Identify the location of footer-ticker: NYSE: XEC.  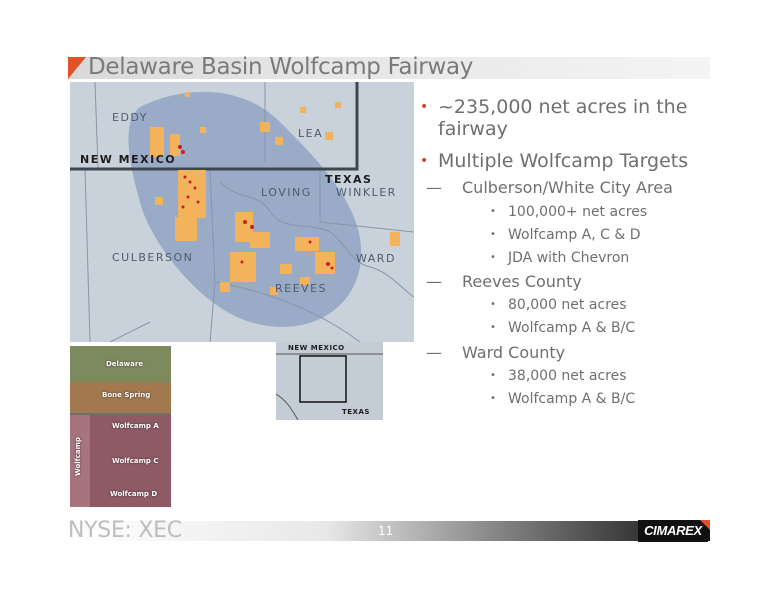
(125, 530).